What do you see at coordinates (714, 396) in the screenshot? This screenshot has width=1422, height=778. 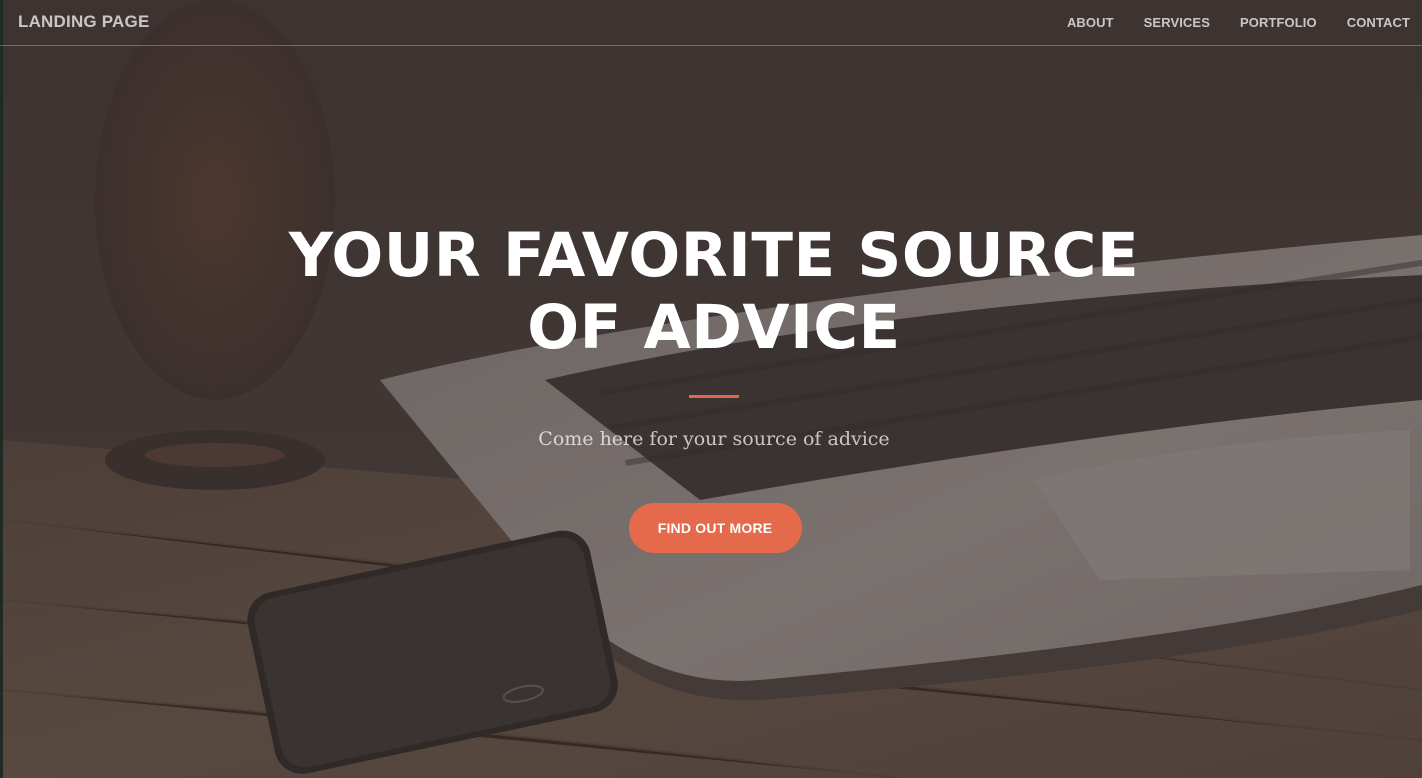 I see `hero-divider` at bounding box center [714, 396].